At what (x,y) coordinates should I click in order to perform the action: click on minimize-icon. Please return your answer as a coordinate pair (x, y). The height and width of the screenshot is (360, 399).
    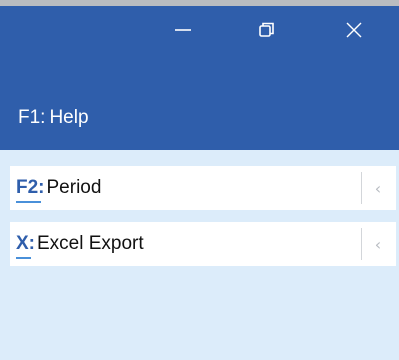
    Looking at the image, I should click on (183, 30).